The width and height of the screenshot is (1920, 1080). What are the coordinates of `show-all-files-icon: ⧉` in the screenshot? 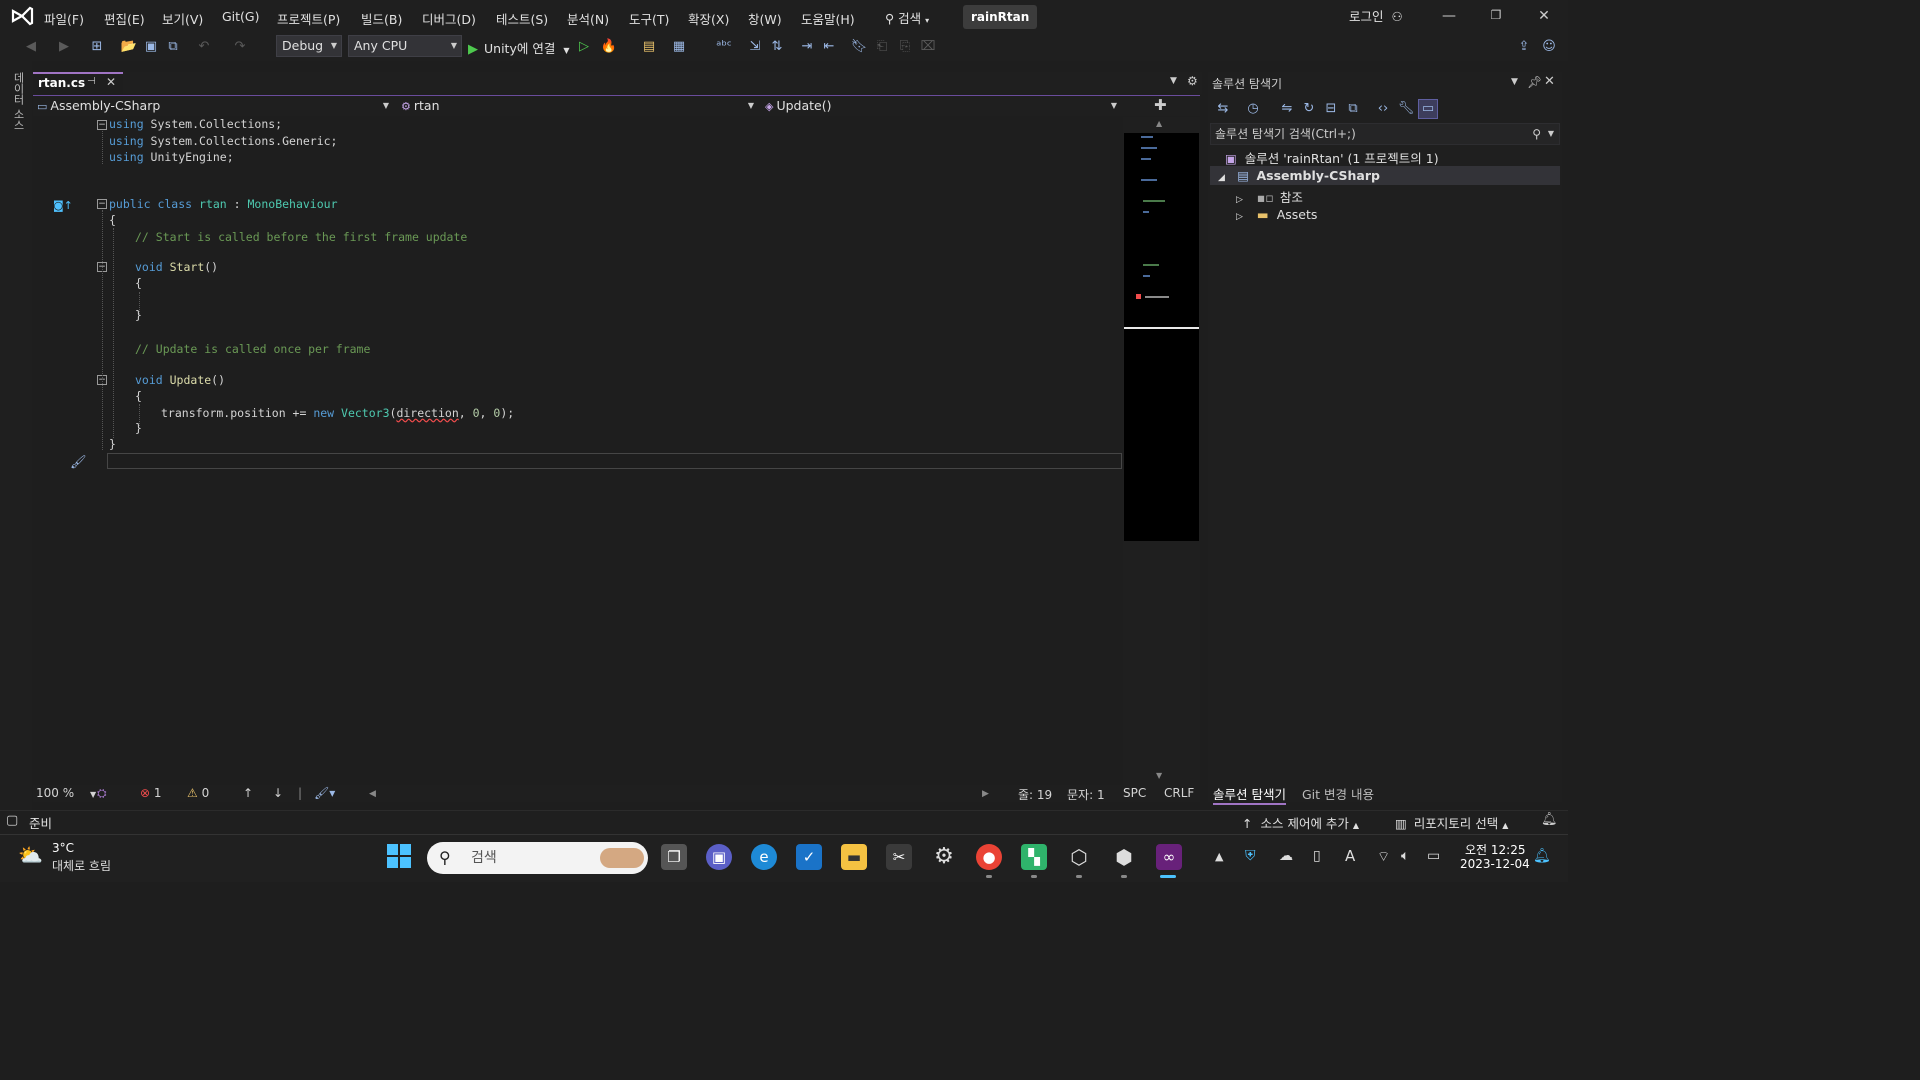 It's located at (1353, 109).